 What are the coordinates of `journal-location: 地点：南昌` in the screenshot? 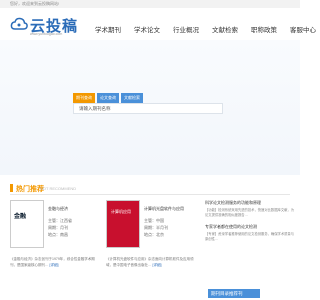 It's located at (58, 234).